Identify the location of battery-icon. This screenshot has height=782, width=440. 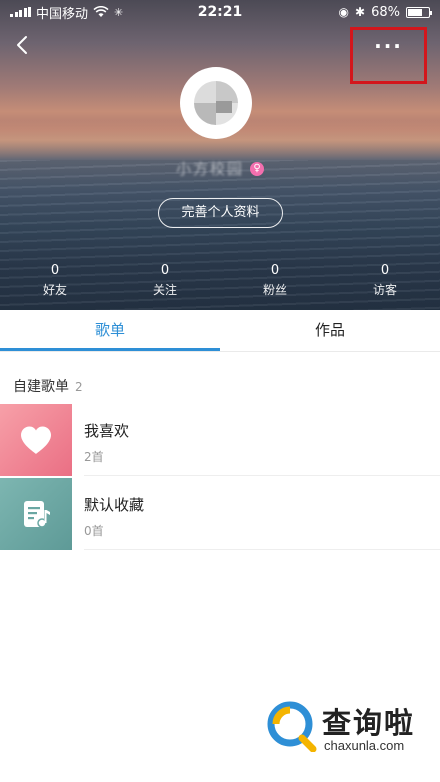
(419, 12).